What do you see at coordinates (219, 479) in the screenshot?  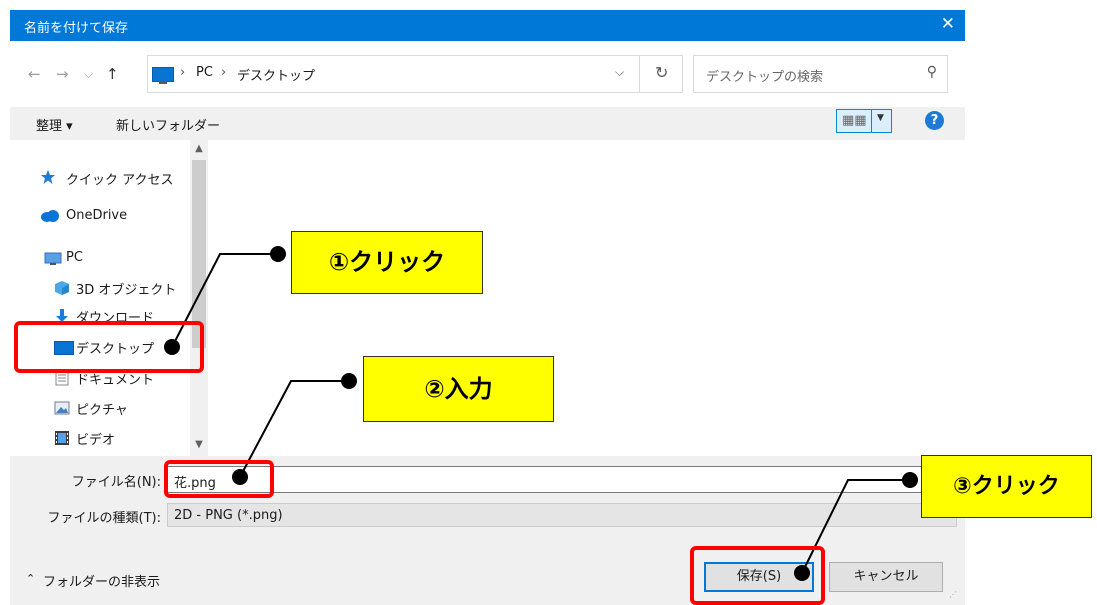 I see `highlight-filename` at bounding box center [219, 479].